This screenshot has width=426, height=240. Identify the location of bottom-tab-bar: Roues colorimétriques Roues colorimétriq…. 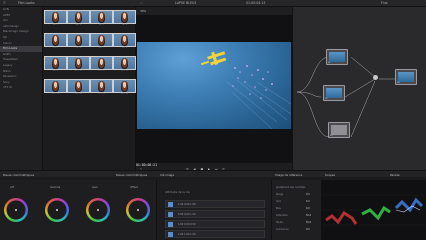
(213, 173).